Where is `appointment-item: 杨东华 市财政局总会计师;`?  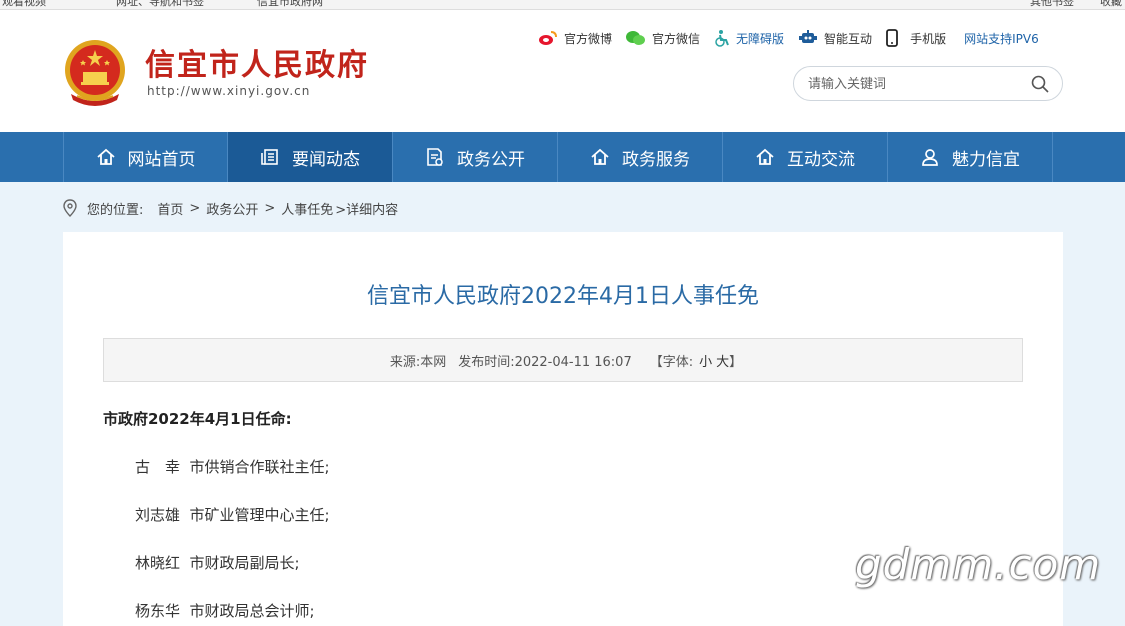
appointment-item: 杨东华 市财政局总会计师; is located at coordinates (225, 611).